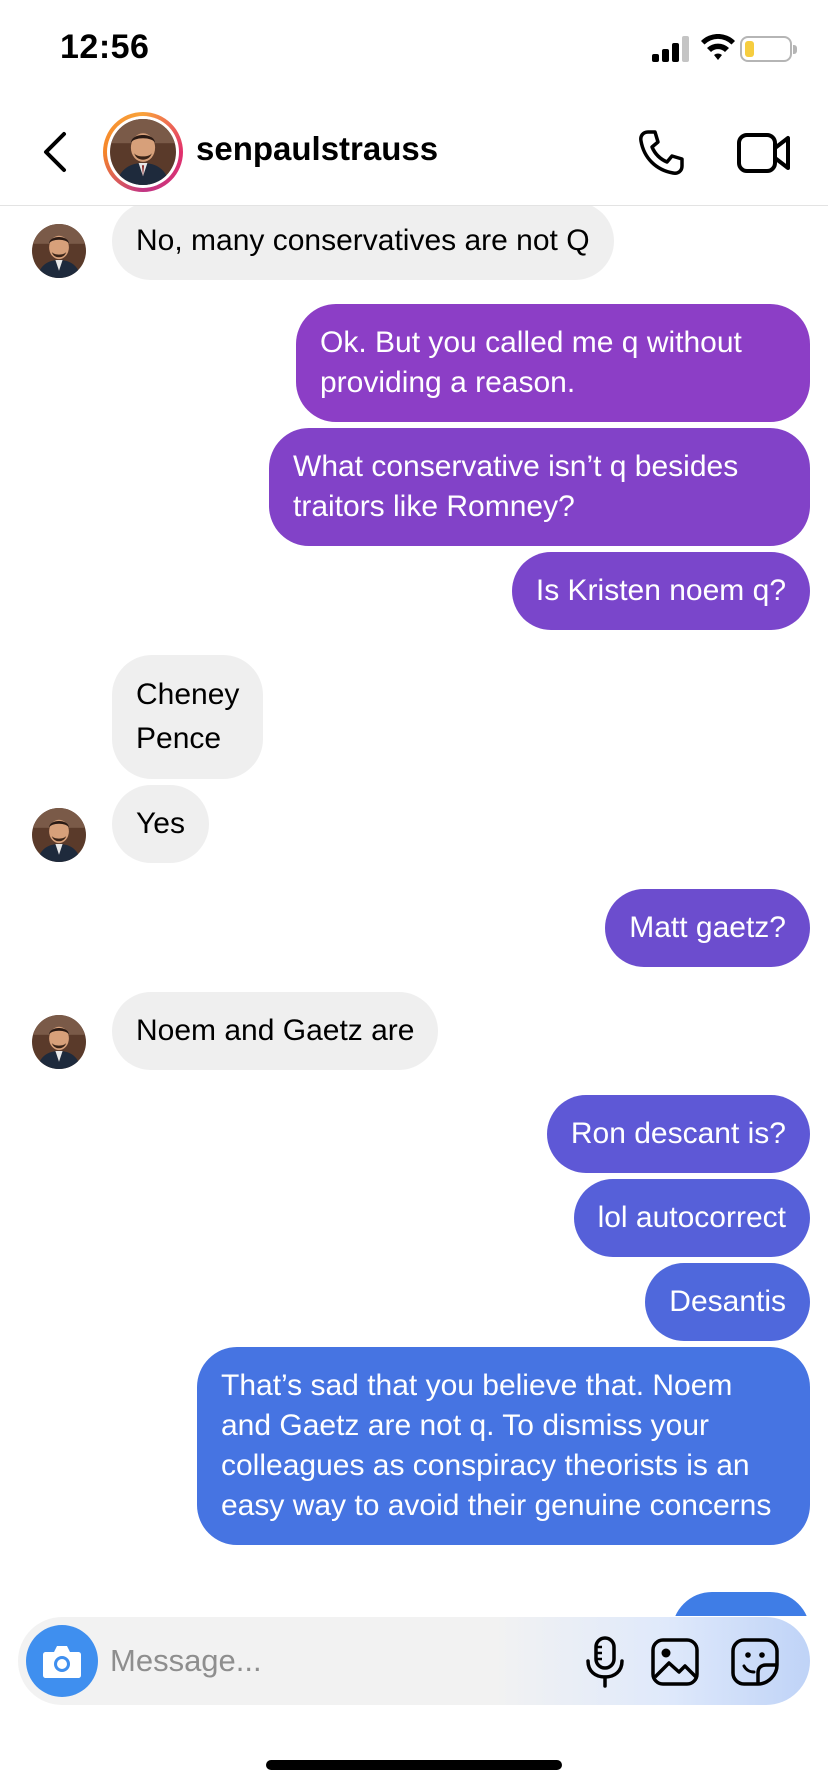  What do you see at coordinates (741, 1604) in the screenshot?
I see `outgoing-message-partial` at bounding box center [741, 1604].